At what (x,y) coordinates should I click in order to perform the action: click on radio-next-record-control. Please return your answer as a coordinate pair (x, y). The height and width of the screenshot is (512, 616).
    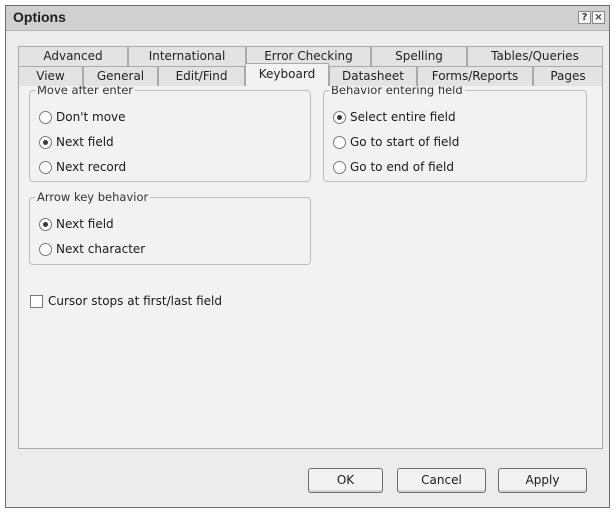
    Looking at the image, I should click on (45, 167).